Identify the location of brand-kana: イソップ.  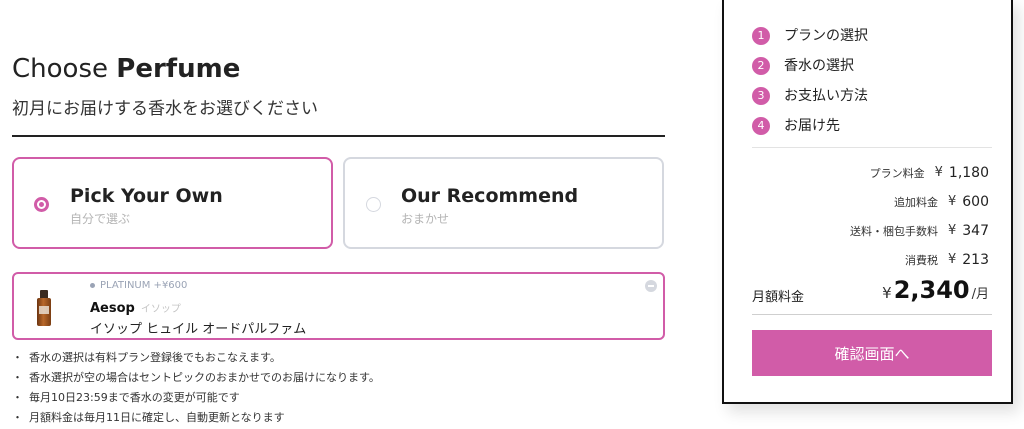
(160, 309).